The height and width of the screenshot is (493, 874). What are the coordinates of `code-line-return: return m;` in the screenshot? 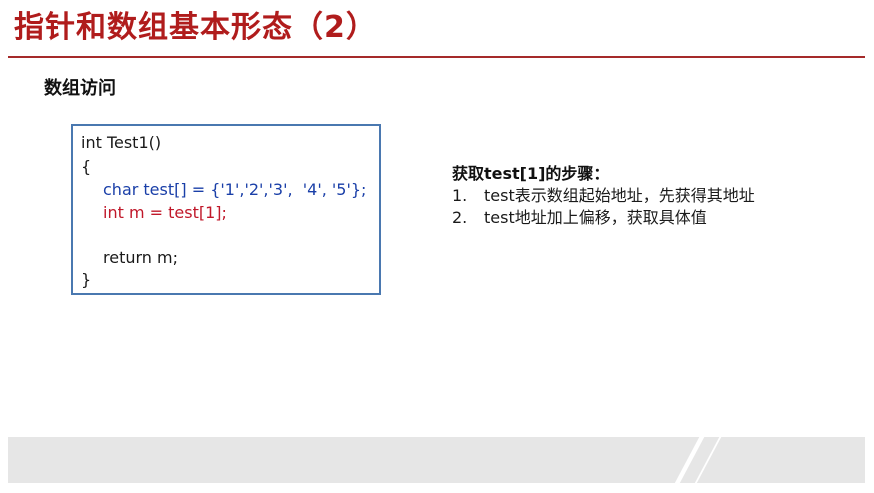 It's located at (140, 257).